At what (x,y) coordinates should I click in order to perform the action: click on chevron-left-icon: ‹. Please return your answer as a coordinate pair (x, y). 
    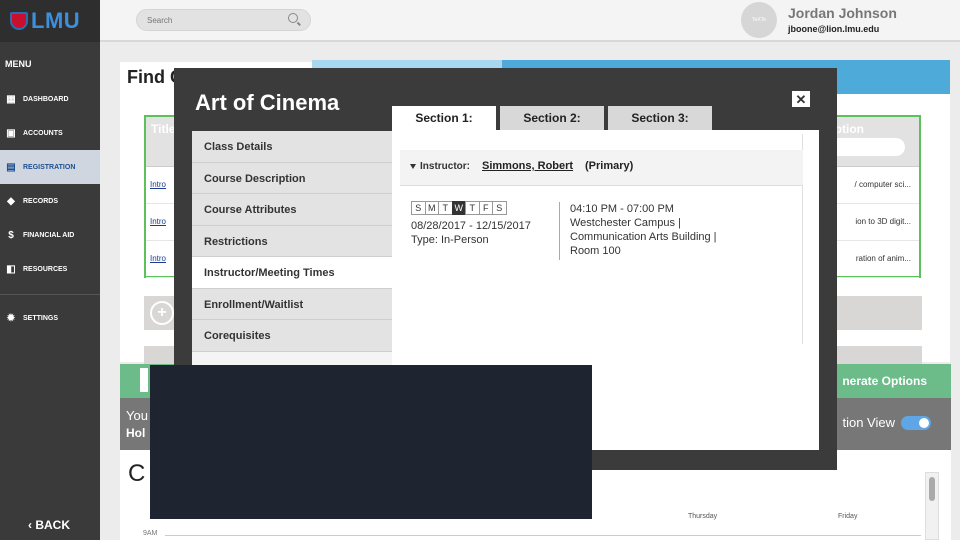
    Looking at the image, I should click on (30, 525).